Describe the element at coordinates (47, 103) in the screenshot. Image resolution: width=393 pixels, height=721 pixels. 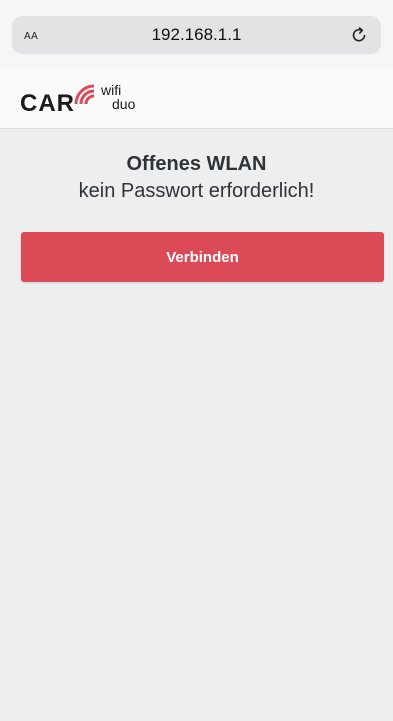
I see `logo-brand-text: CAR` at that location.